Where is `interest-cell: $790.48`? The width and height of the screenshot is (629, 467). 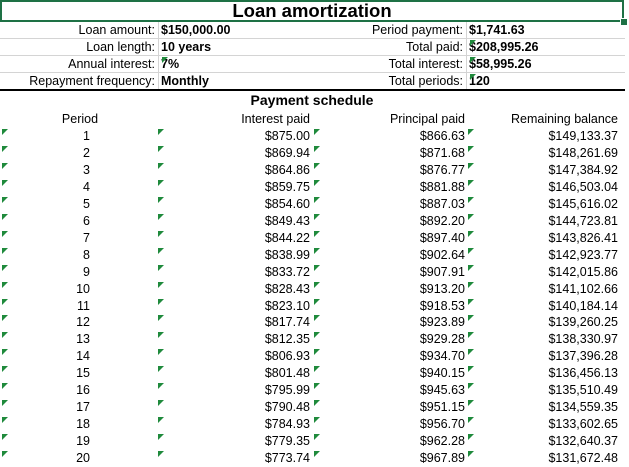
interest-cell: $790.48 is located at coordinates (235, 407).